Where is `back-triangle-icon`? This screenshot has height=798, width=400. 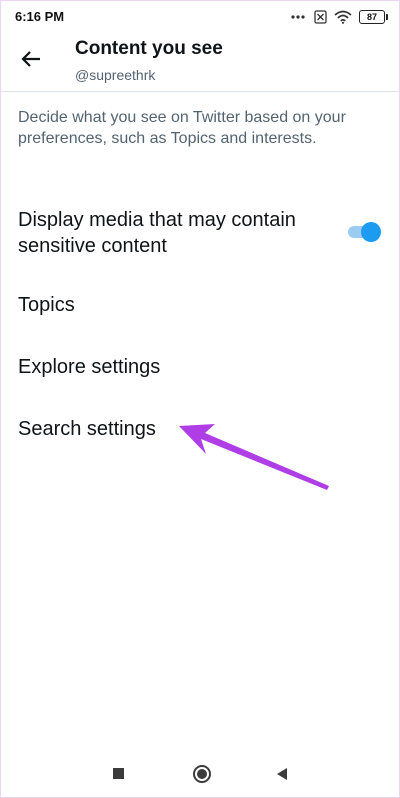 back-triangle-icon is located at coordinates (282, 776).